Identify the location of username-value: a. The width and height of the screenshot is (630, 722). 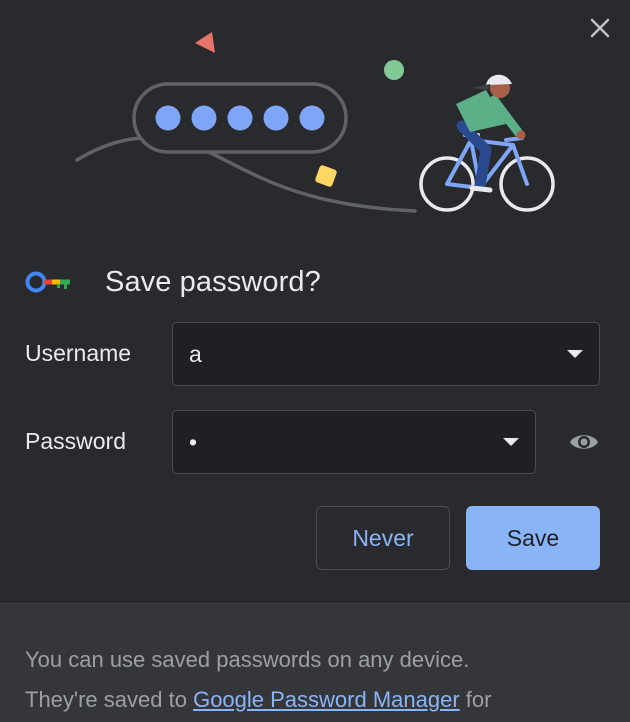
(195, 353).